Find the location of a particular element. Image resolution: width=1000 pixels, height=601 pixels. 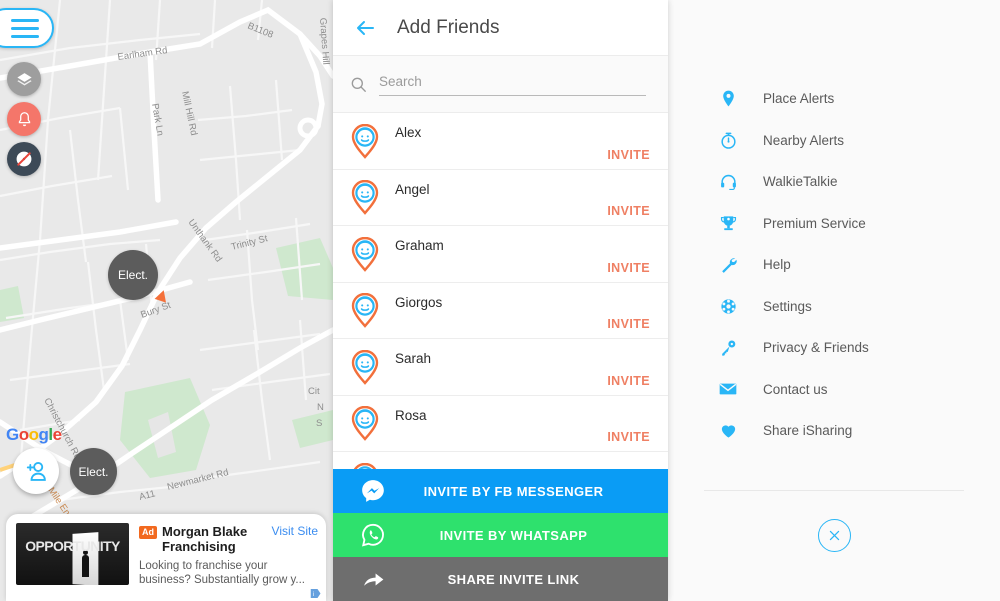

bell-icon is located at coordinates (24, 118).